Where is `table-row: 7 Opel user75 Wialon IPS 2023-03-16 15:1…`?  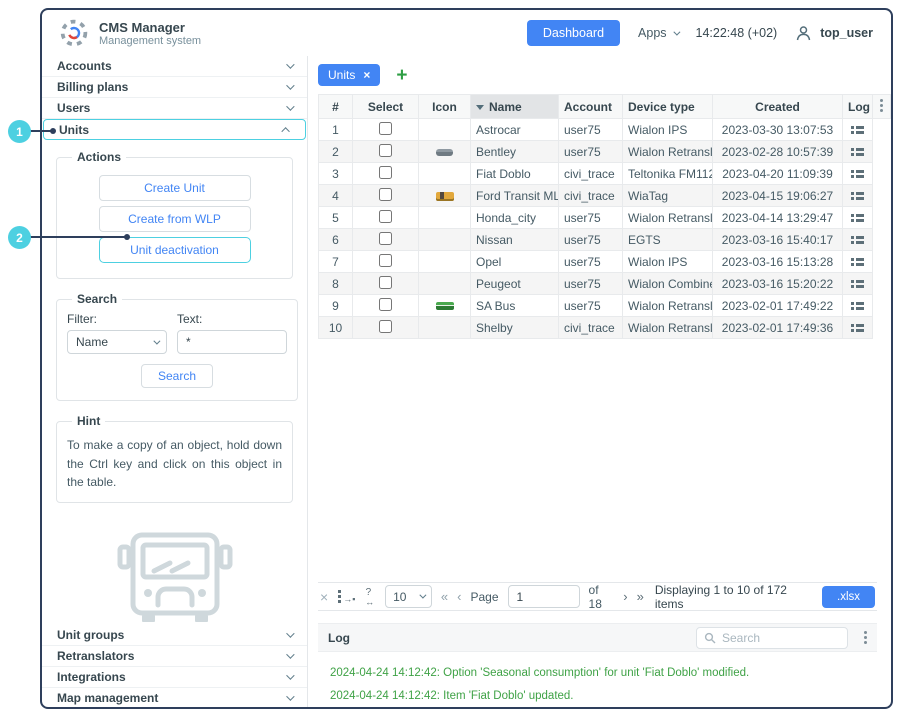 table-row: 7 Opel user75 Wialon IPS 2023-03-16 15:1… is located at coordinates (604, 261).